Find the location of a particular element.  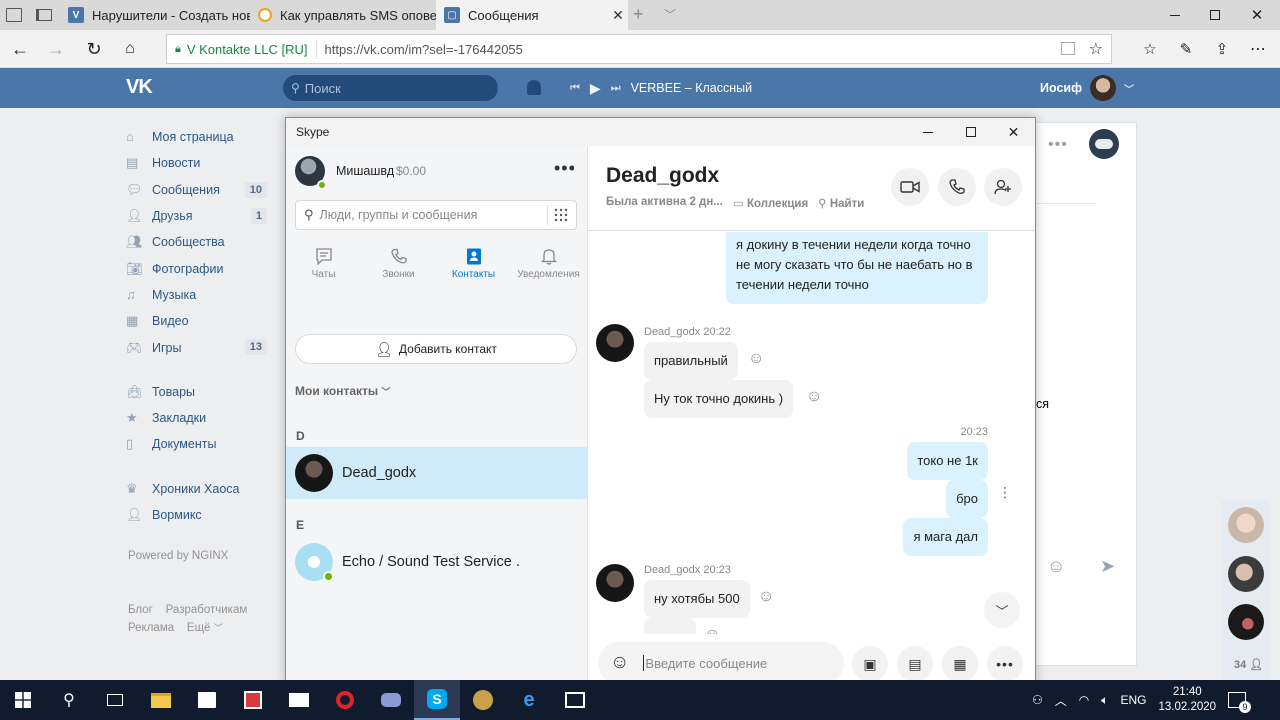

tab-chat: Чаты is located at coordinates (323, 264).